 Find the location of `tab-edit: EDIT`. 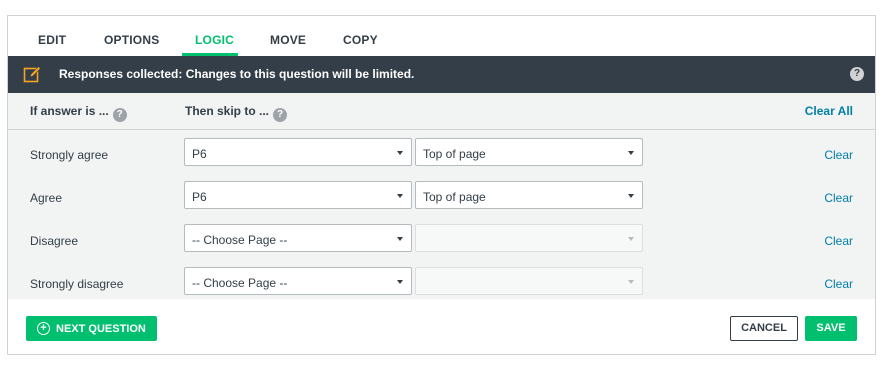

tab-edit: EDIT is located at coordinates (52, 40).